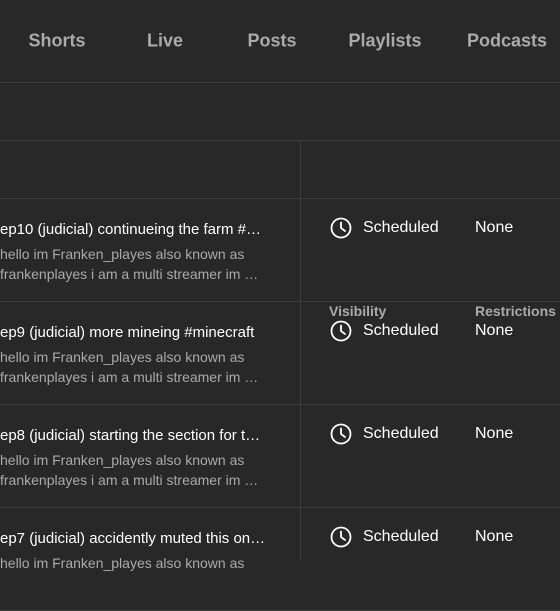 This screenshot has width=560, height=611. What do you see at coordinates (165, 41) in the screenshot?
I see `tab-live: Live` at bounding box center [165, 41].